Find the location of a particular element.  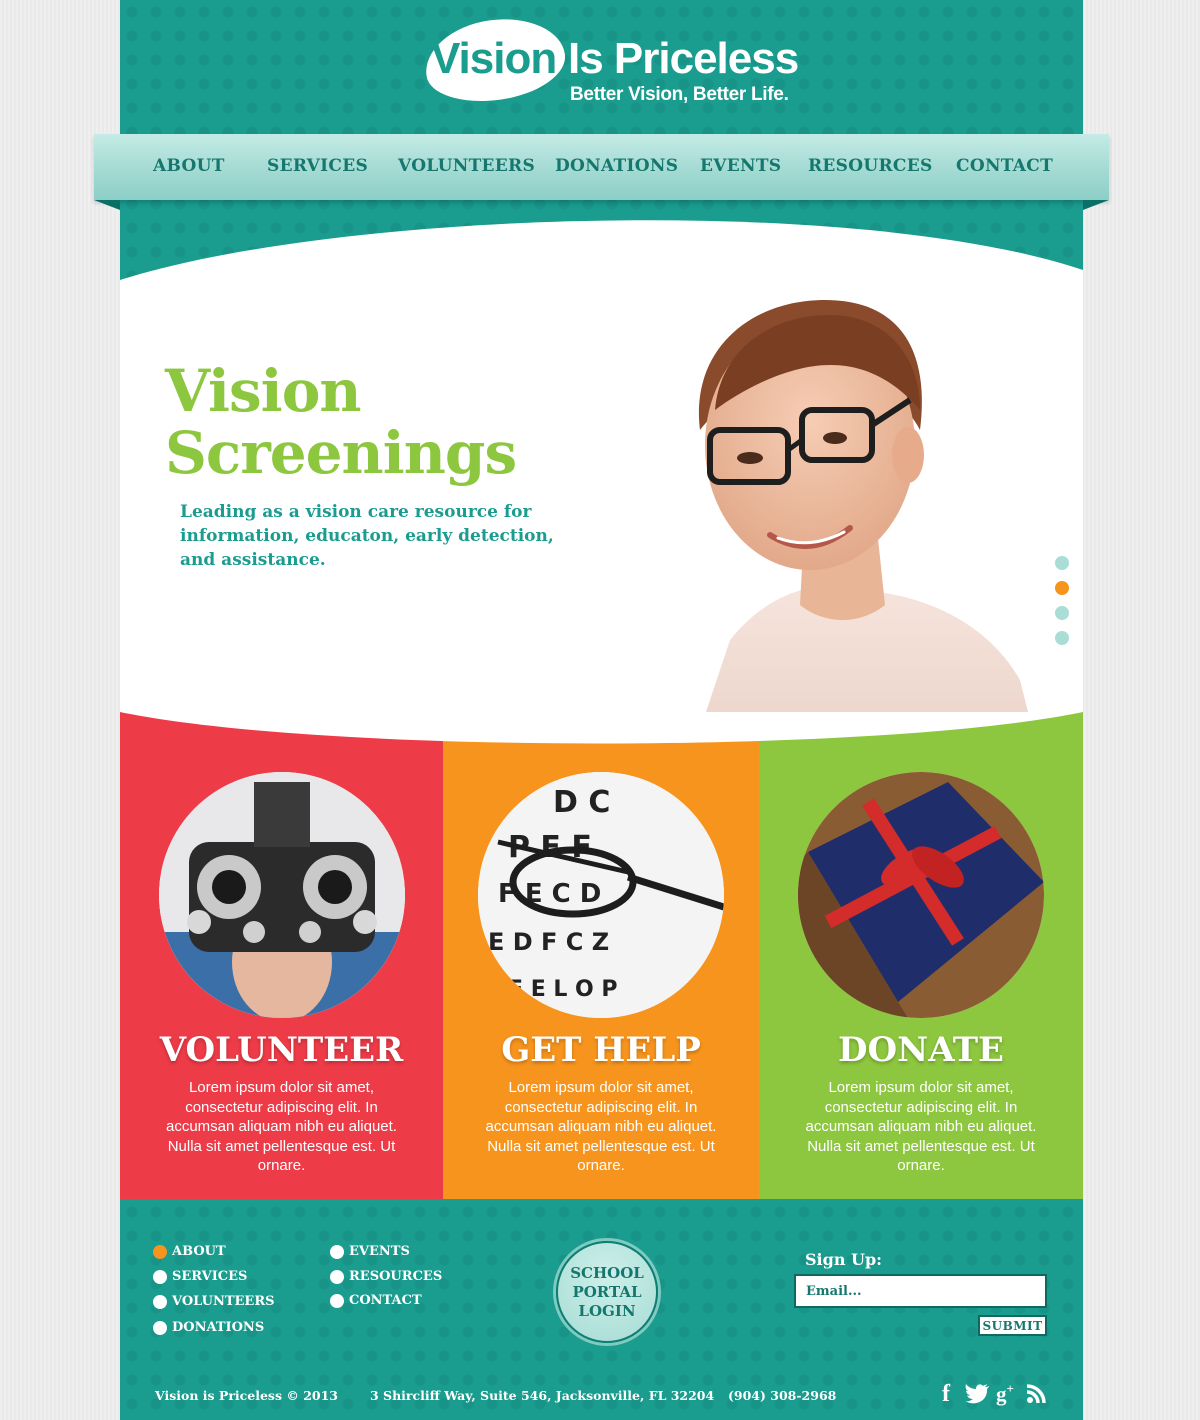

logo-word-vision: Vision is located at coordinates (494, 58).